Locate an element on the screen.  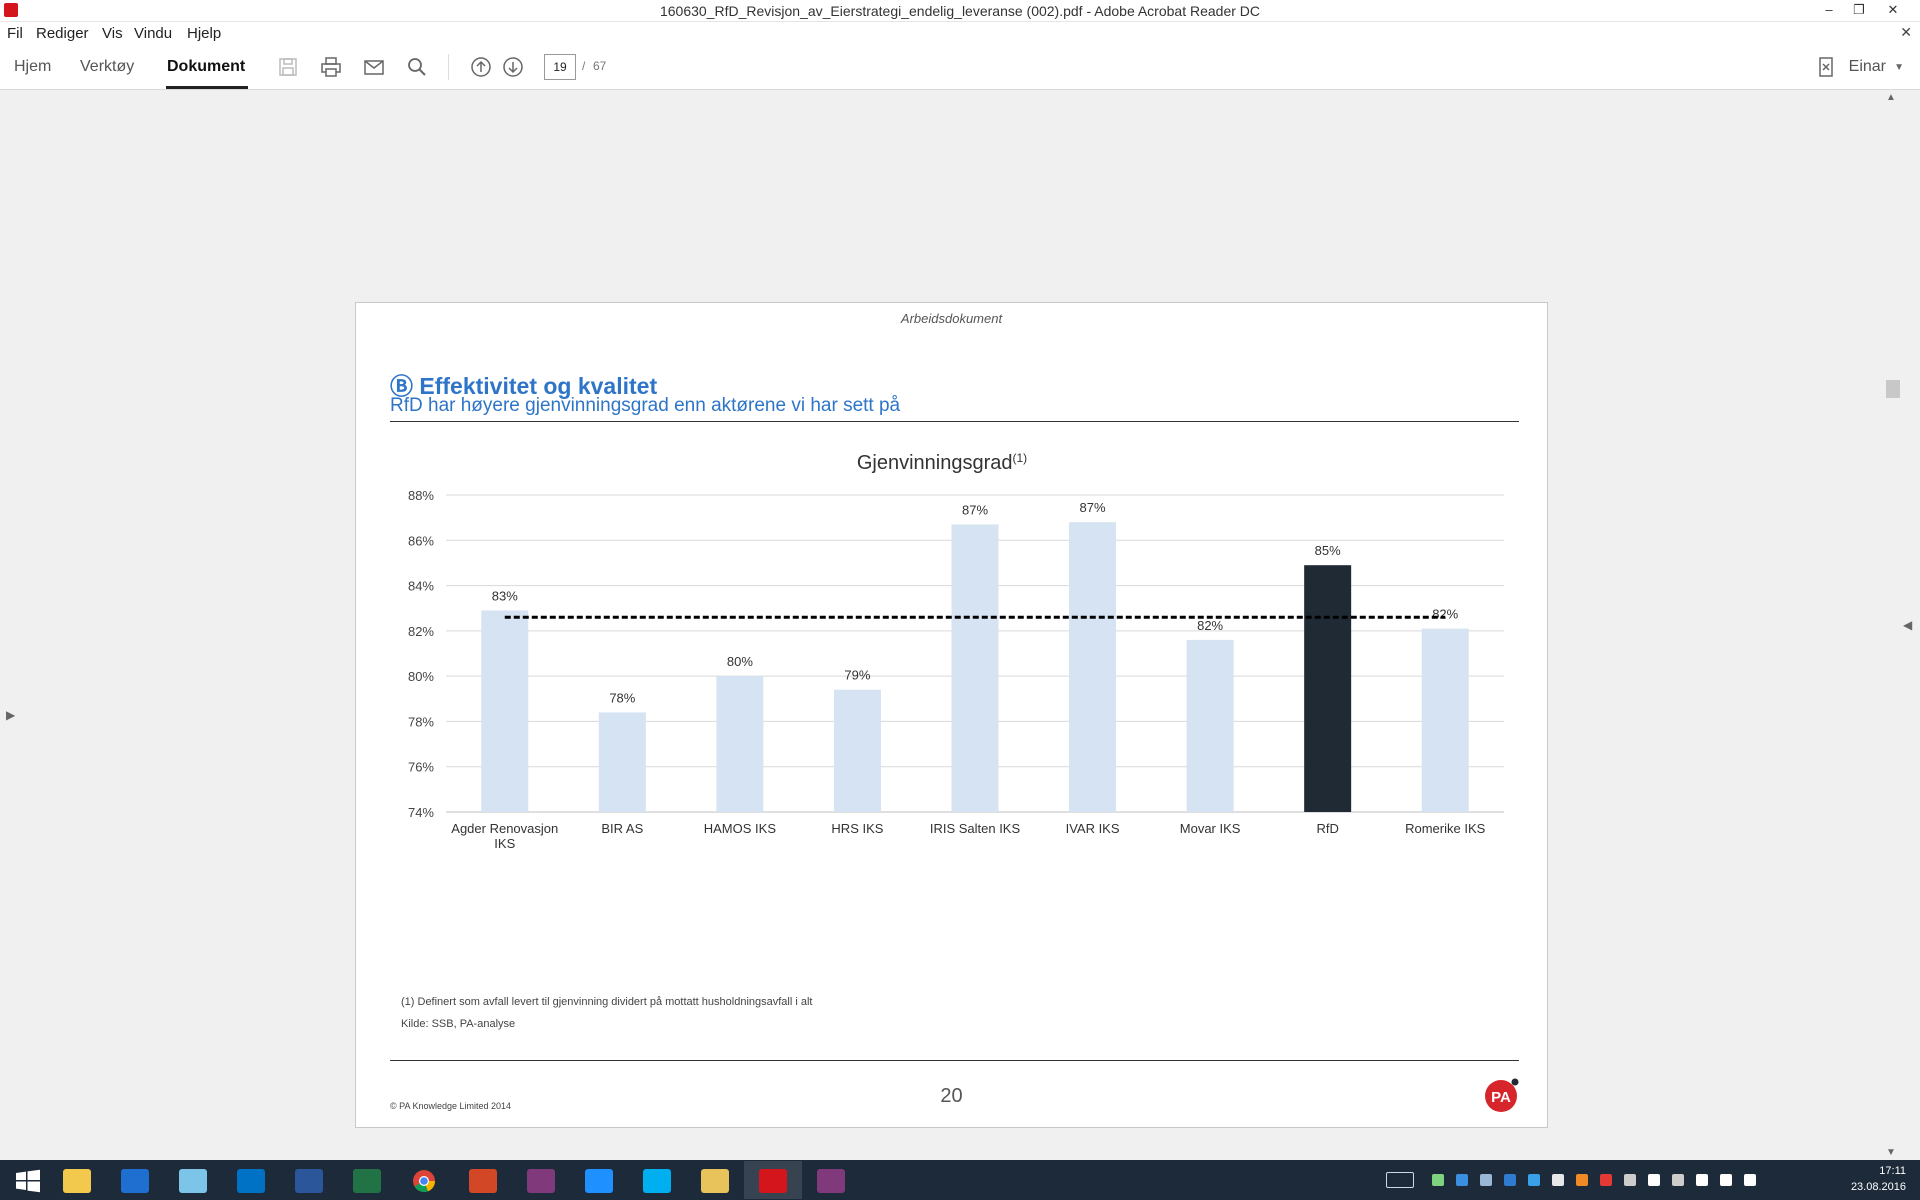
tab-hjem: Hjem is located at coordinates (32, 67).